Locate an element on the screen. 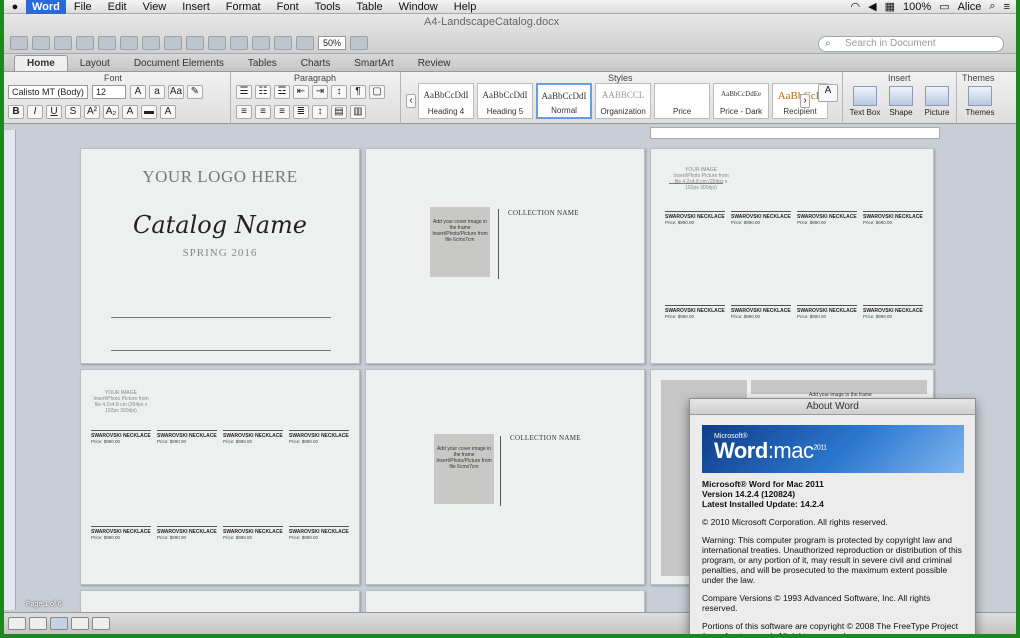  open-icon is located at coordinates (63, 43).